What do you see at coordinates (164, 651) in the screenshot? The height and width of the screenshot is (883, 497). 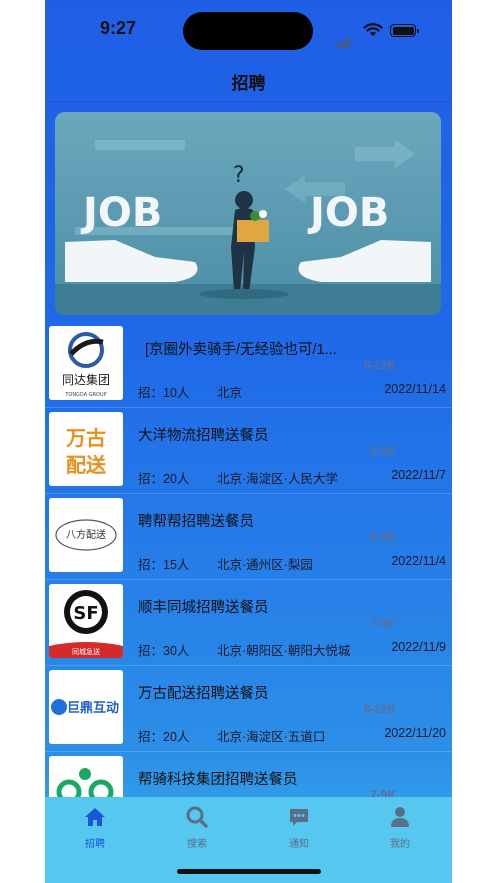 I see `job-headcount: 招：30人` at bounding box center [164, 651].